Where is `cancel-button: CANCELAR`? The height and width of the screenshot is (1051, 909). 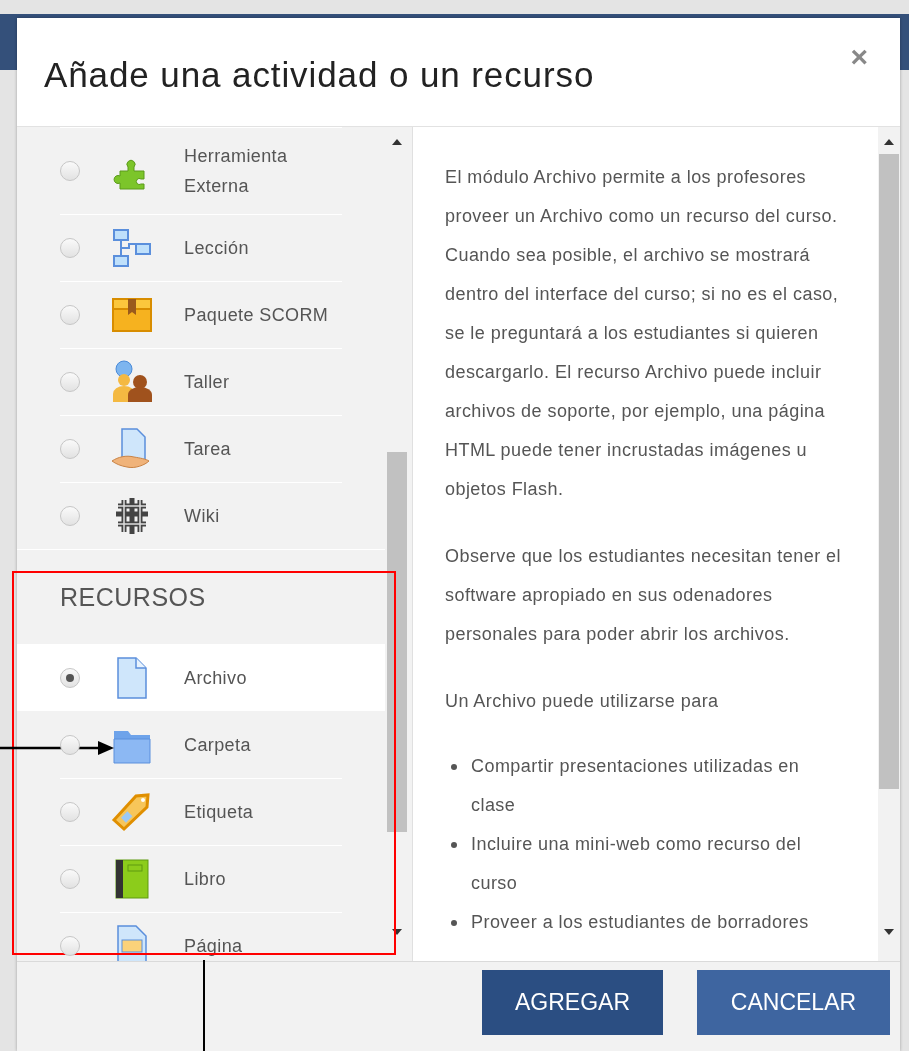
cancel-button: CANCELAR is located at coordinates (793, 1002).